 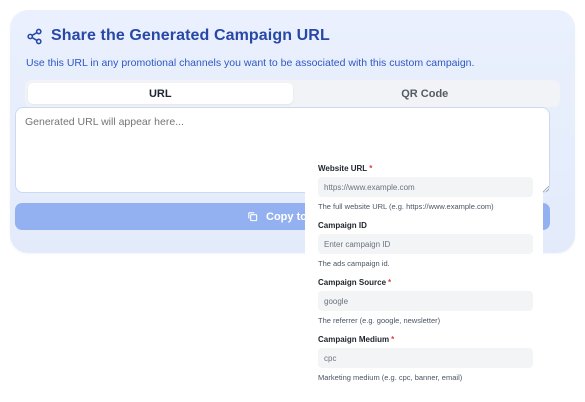 I want to click on campaign-id-help: The ads campaign id., so click(x=354, y=263).